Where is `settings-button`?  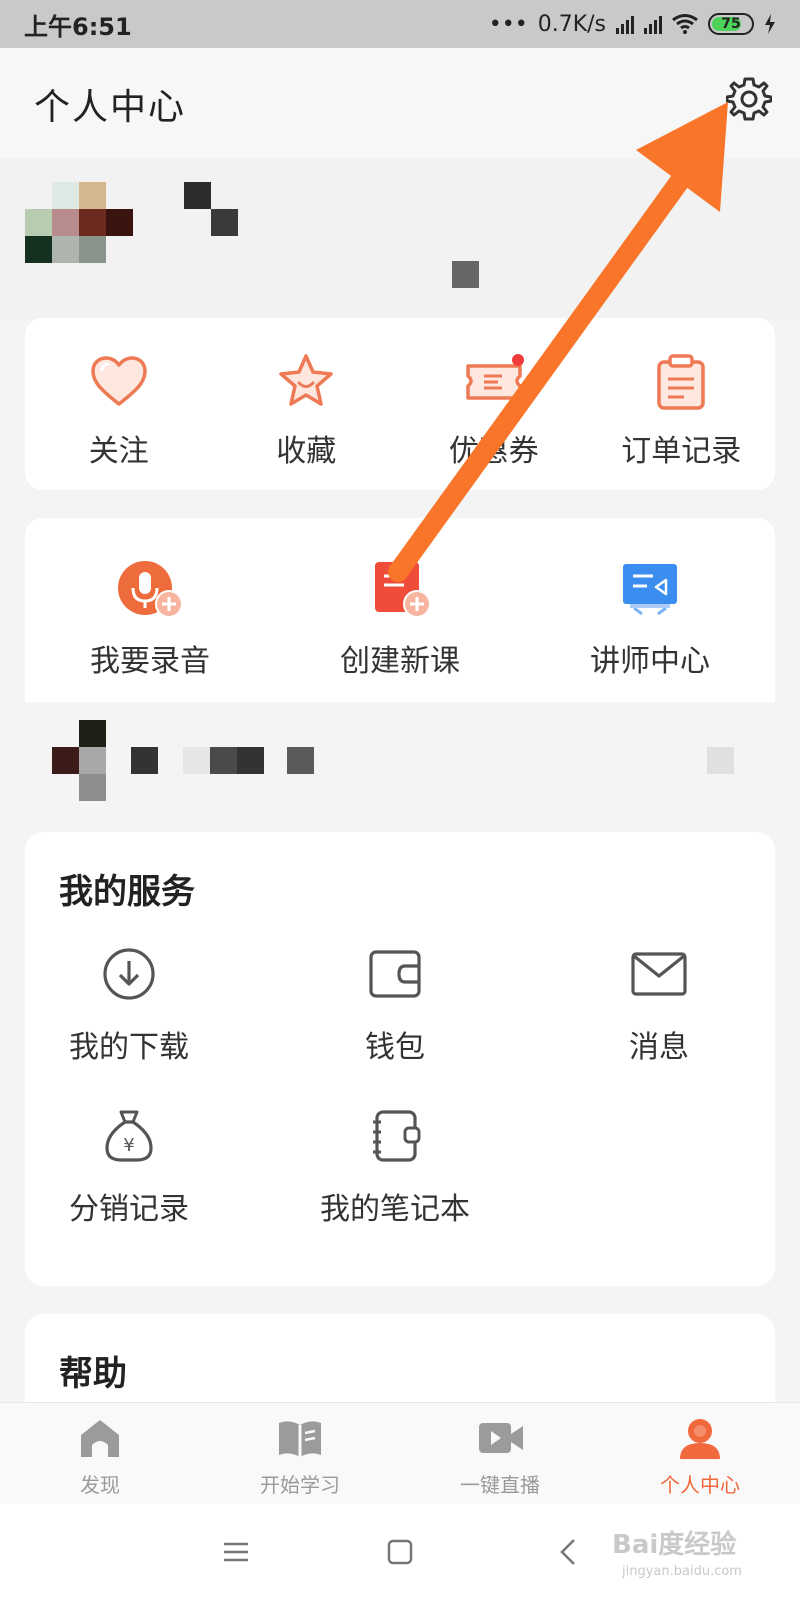 settings-button is located at coordinates (749, 99).